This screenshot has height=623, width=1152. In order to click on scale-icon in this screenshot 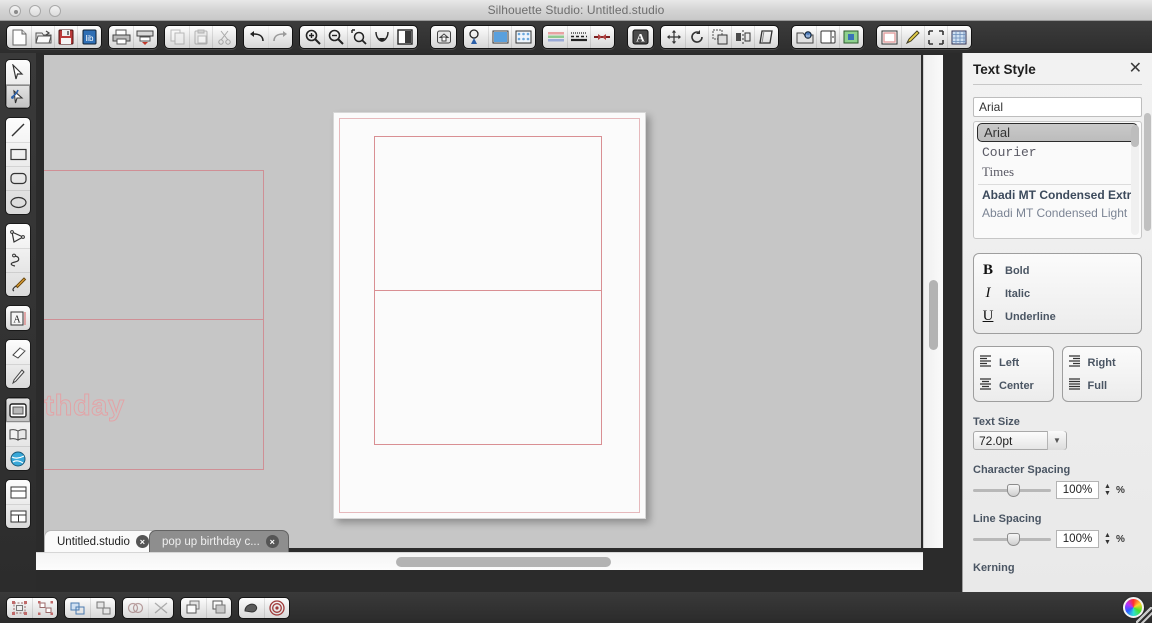, I will do `click(719, 37)`.